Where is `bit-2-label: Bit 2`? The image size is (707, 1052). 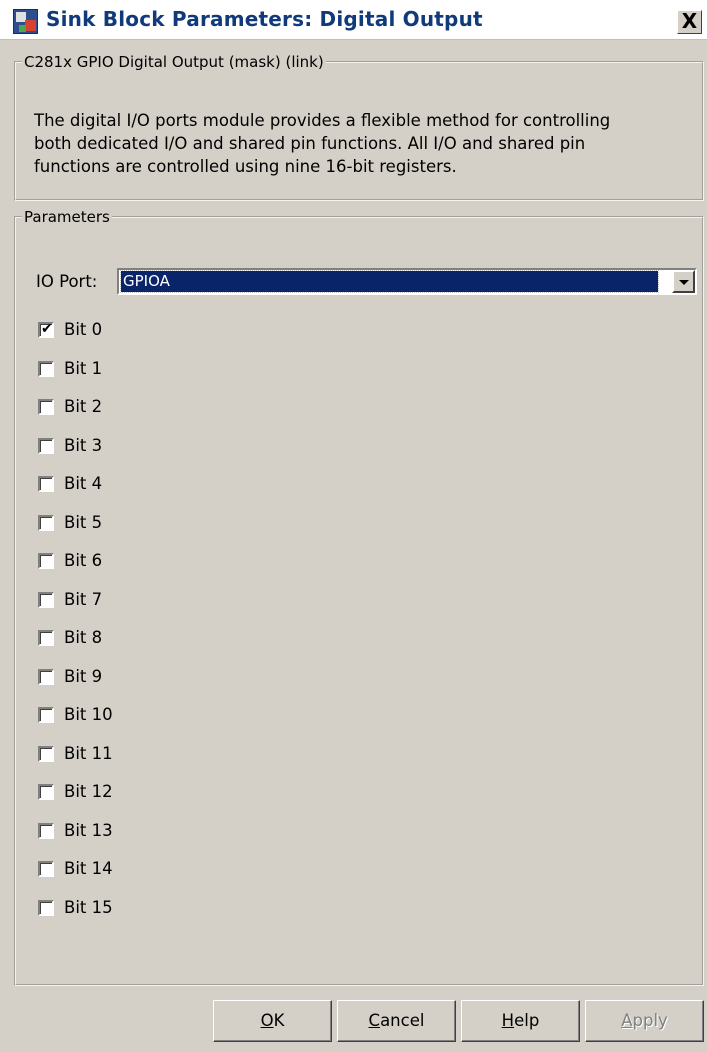
bit-2-label: Bit 2 is located at coordinates (83, 406).